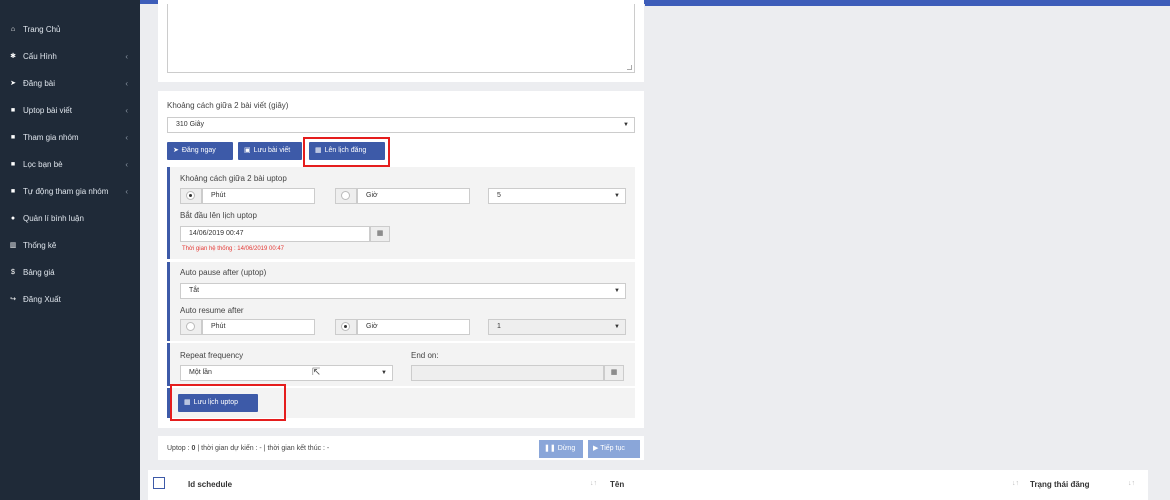  Describe the element at coordinates (70, 165) in the screenshot. I see `sidebar-item: ■ Lọc bạn bè ‹` at that location.